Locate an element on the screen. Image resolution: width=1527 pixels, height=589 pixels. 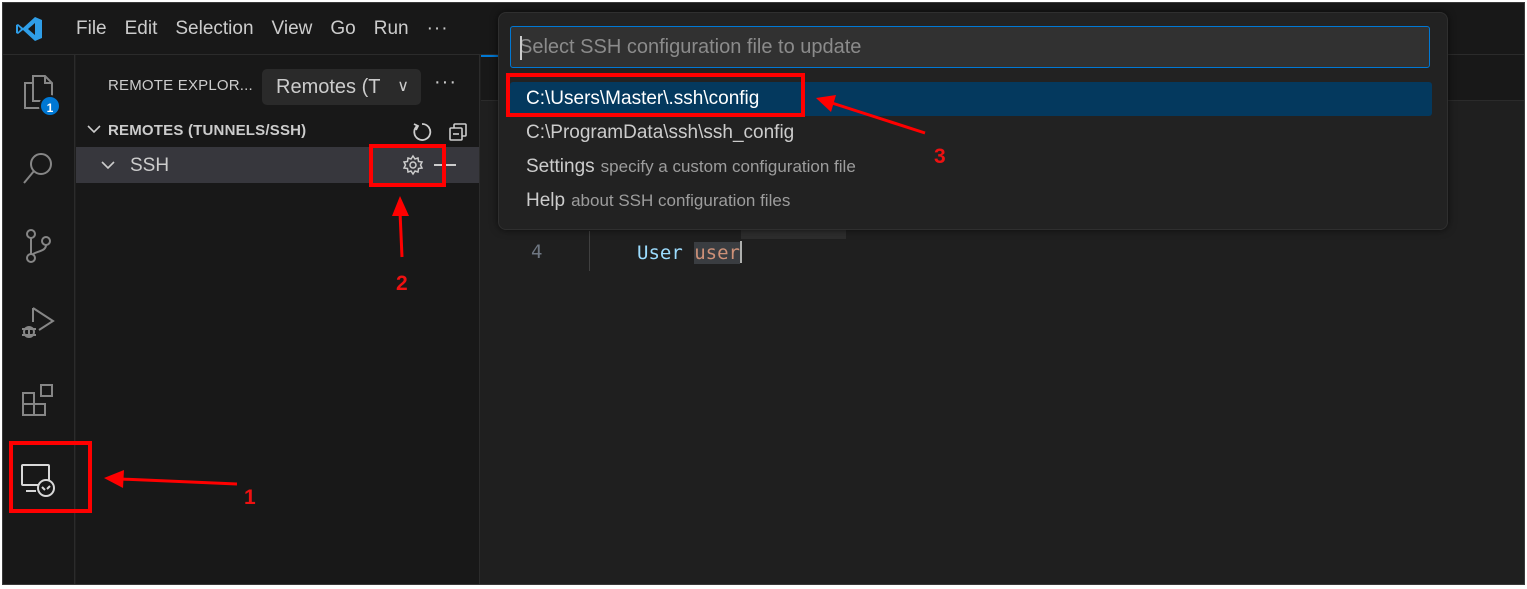
quick-pick-item-help: Help about SSH configuration files is located at coordinates (971, 201).